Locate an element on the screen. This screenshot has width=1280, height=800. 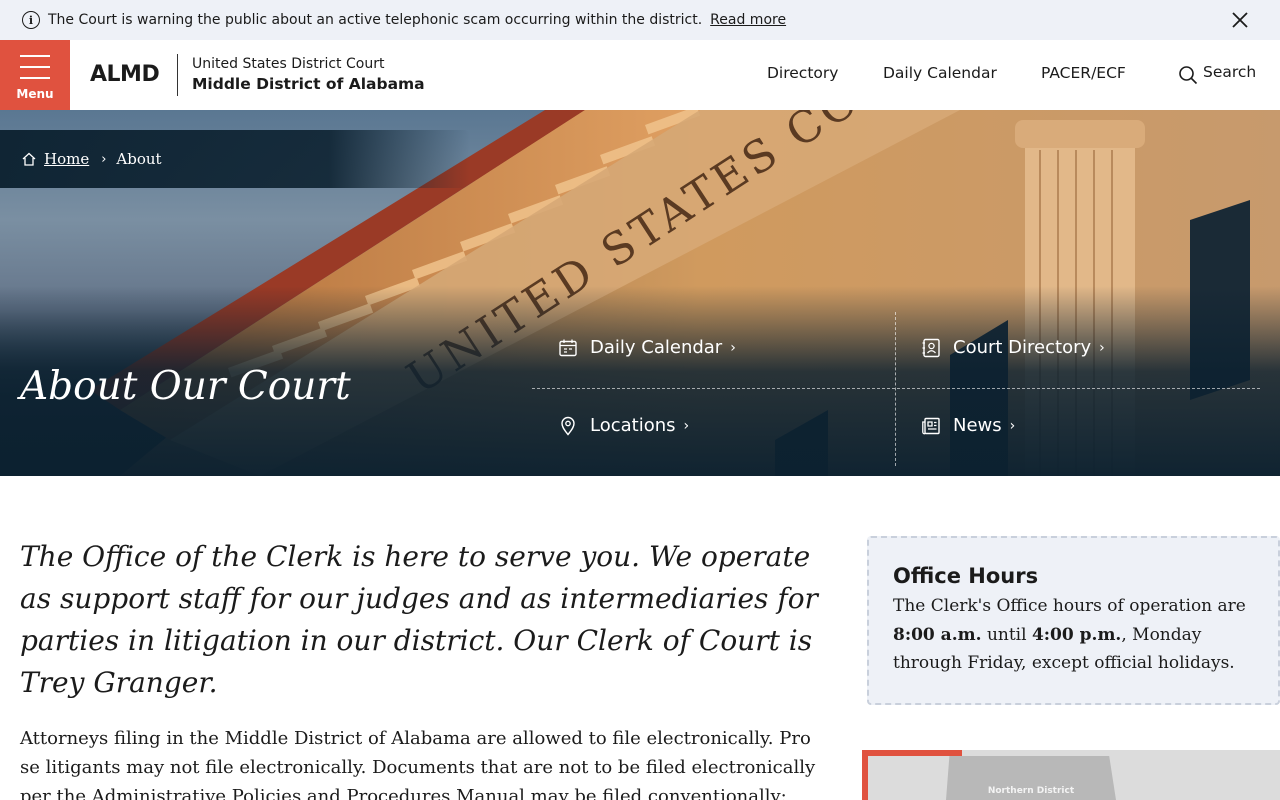
breadcrumb-home-link: Home is located at coordinates (66, 159).